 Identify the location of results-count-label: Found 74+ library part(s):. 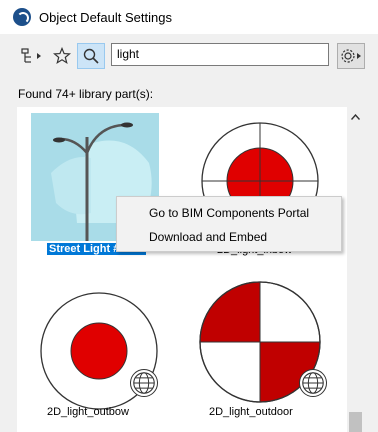
(86, 94).